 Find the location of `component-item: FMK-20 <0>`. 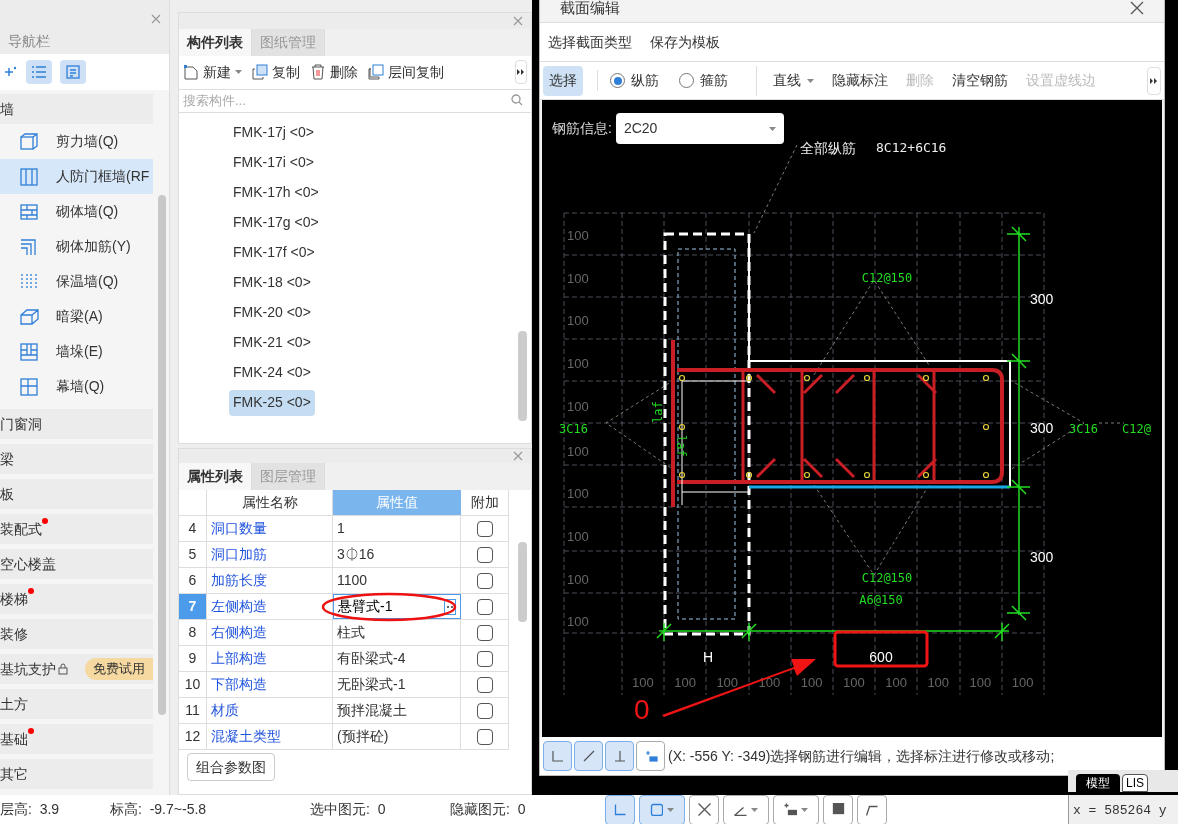

component-item: FMK-20 <0> is located at coordinates (272, 312).